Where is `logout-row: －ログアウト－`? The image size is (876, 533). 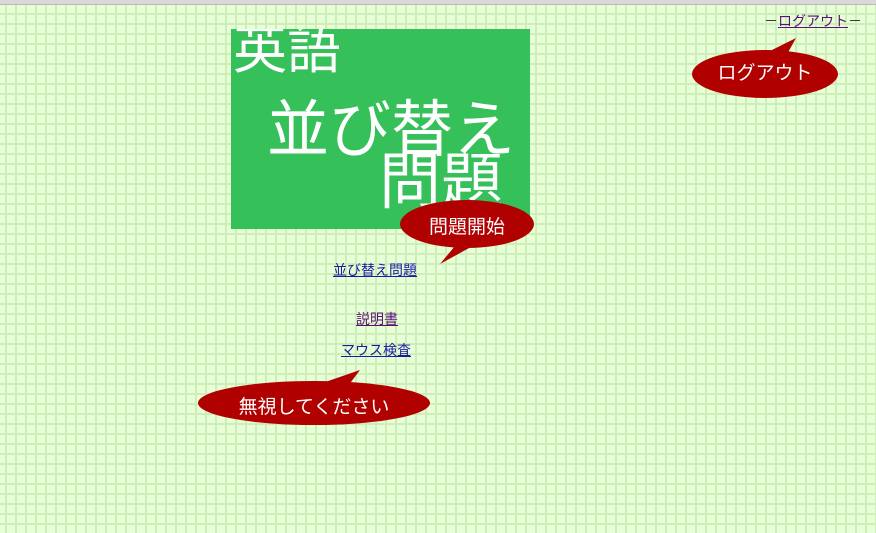
logout-row: －ログアウト－ is located at coordinates (813, 21).